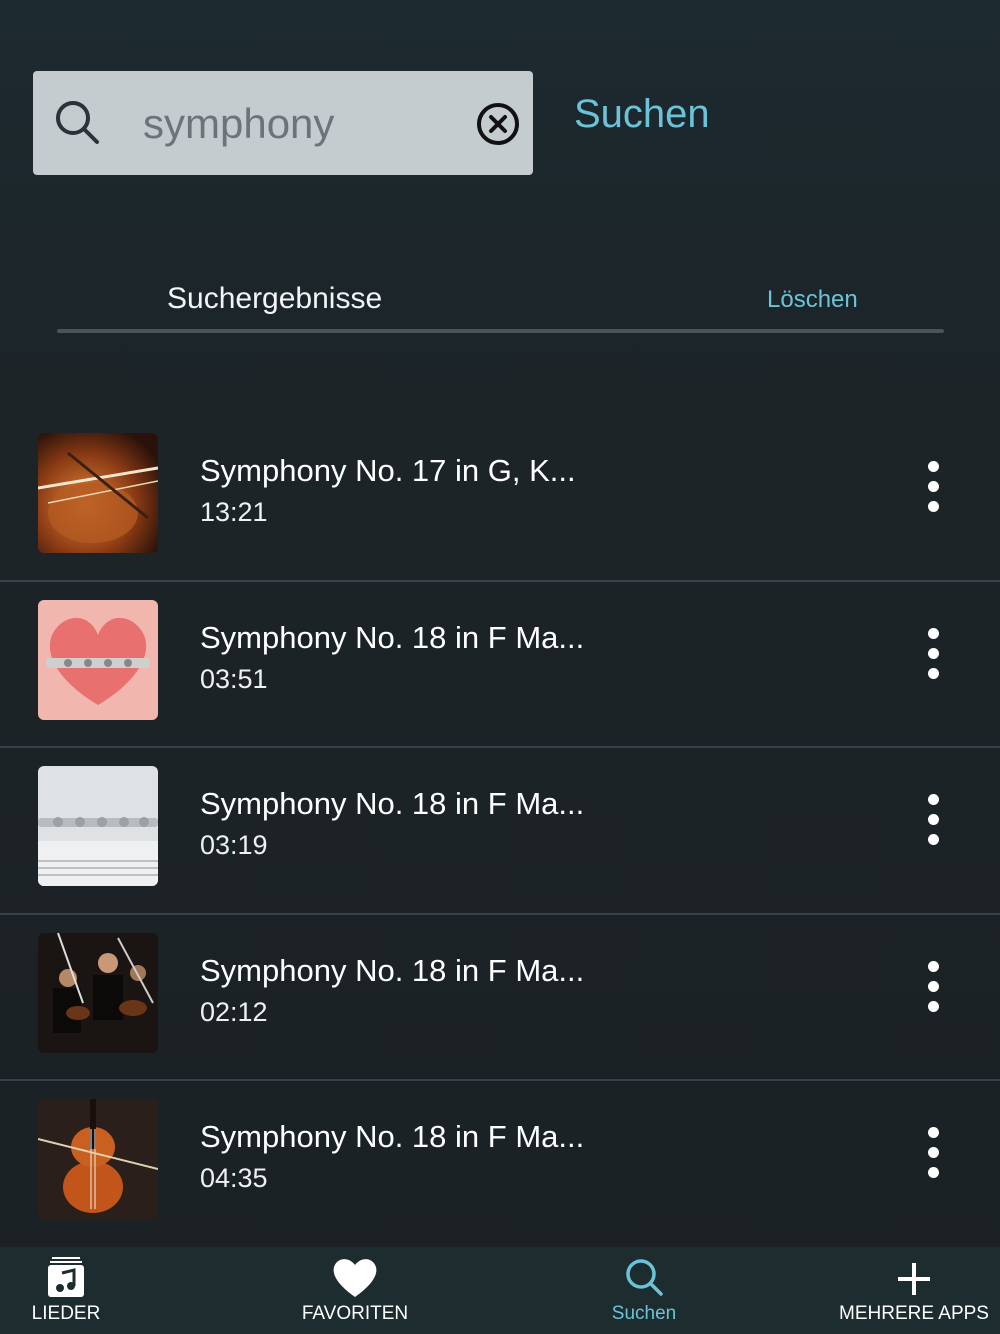 This screenshot has height=1334, width=1000. Describe the element at coordinates (500, 665) in the screenshot. I see `list-item: Symphony No. 18 in F Ma... 03:51` at that location.